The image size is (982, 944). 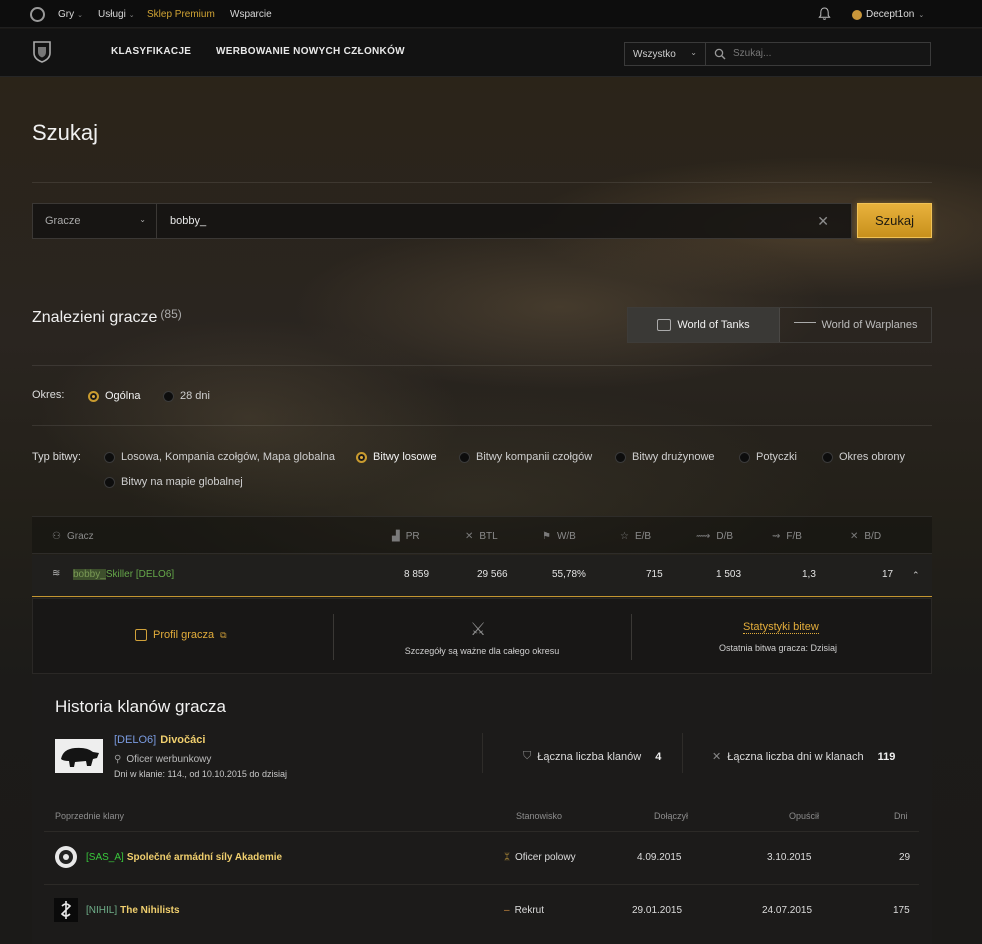 I want to click on col-pr: ▟ PR, so click(x=406, y=536).